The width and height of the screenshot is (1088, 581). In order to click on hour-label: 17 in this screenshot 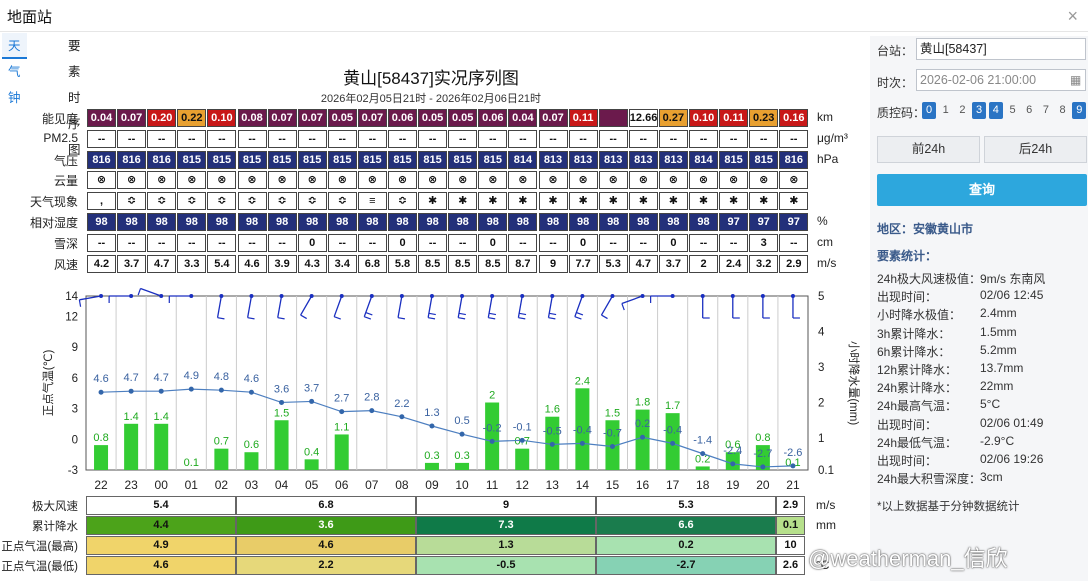, I will do `click(673, 485)`.